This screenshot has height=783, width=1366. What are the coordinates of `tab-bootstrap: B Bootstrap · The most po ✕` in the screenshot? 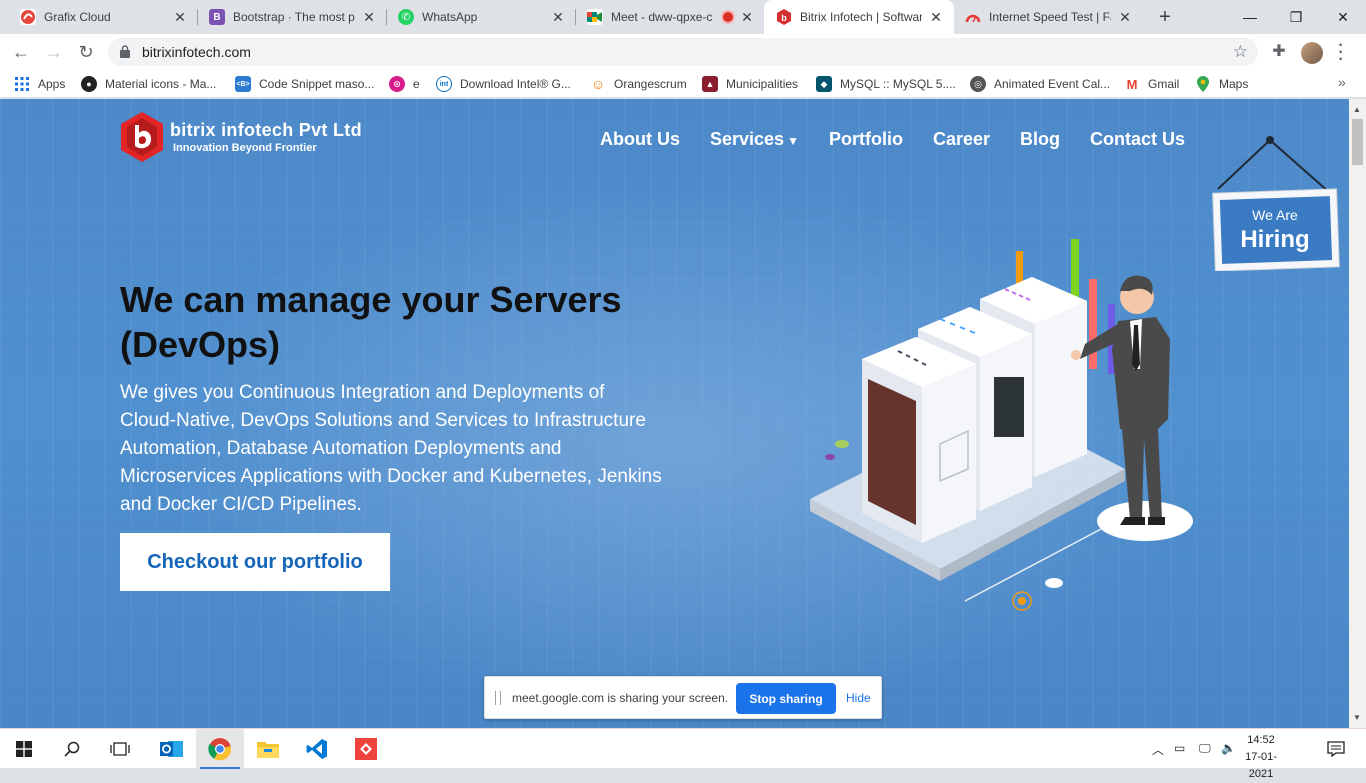 It's located at (292, 17).